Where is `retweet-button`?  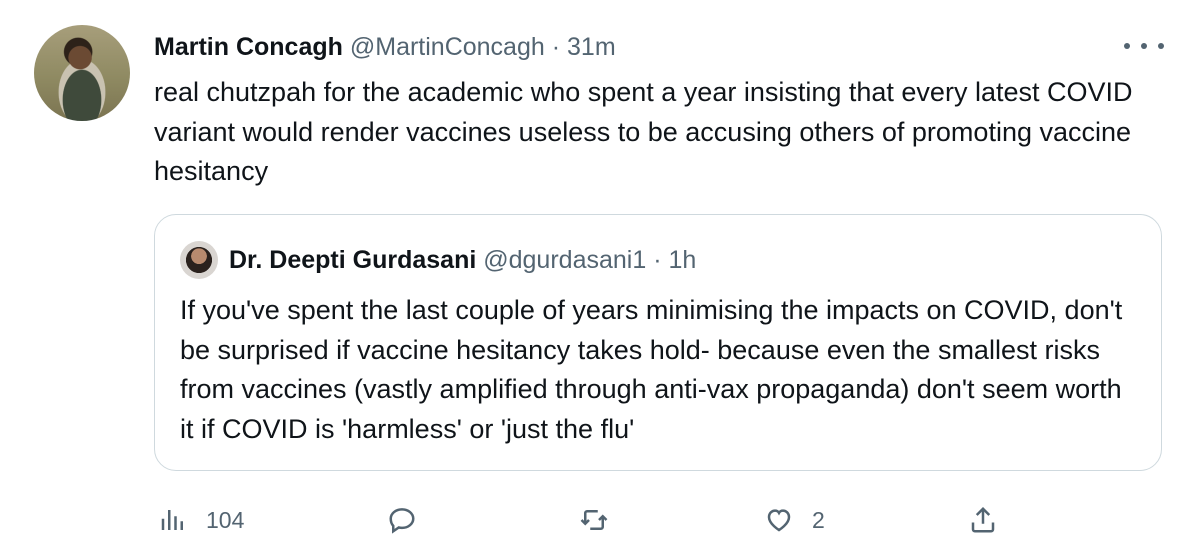 retweet-button is located at coordinates (594, 520).